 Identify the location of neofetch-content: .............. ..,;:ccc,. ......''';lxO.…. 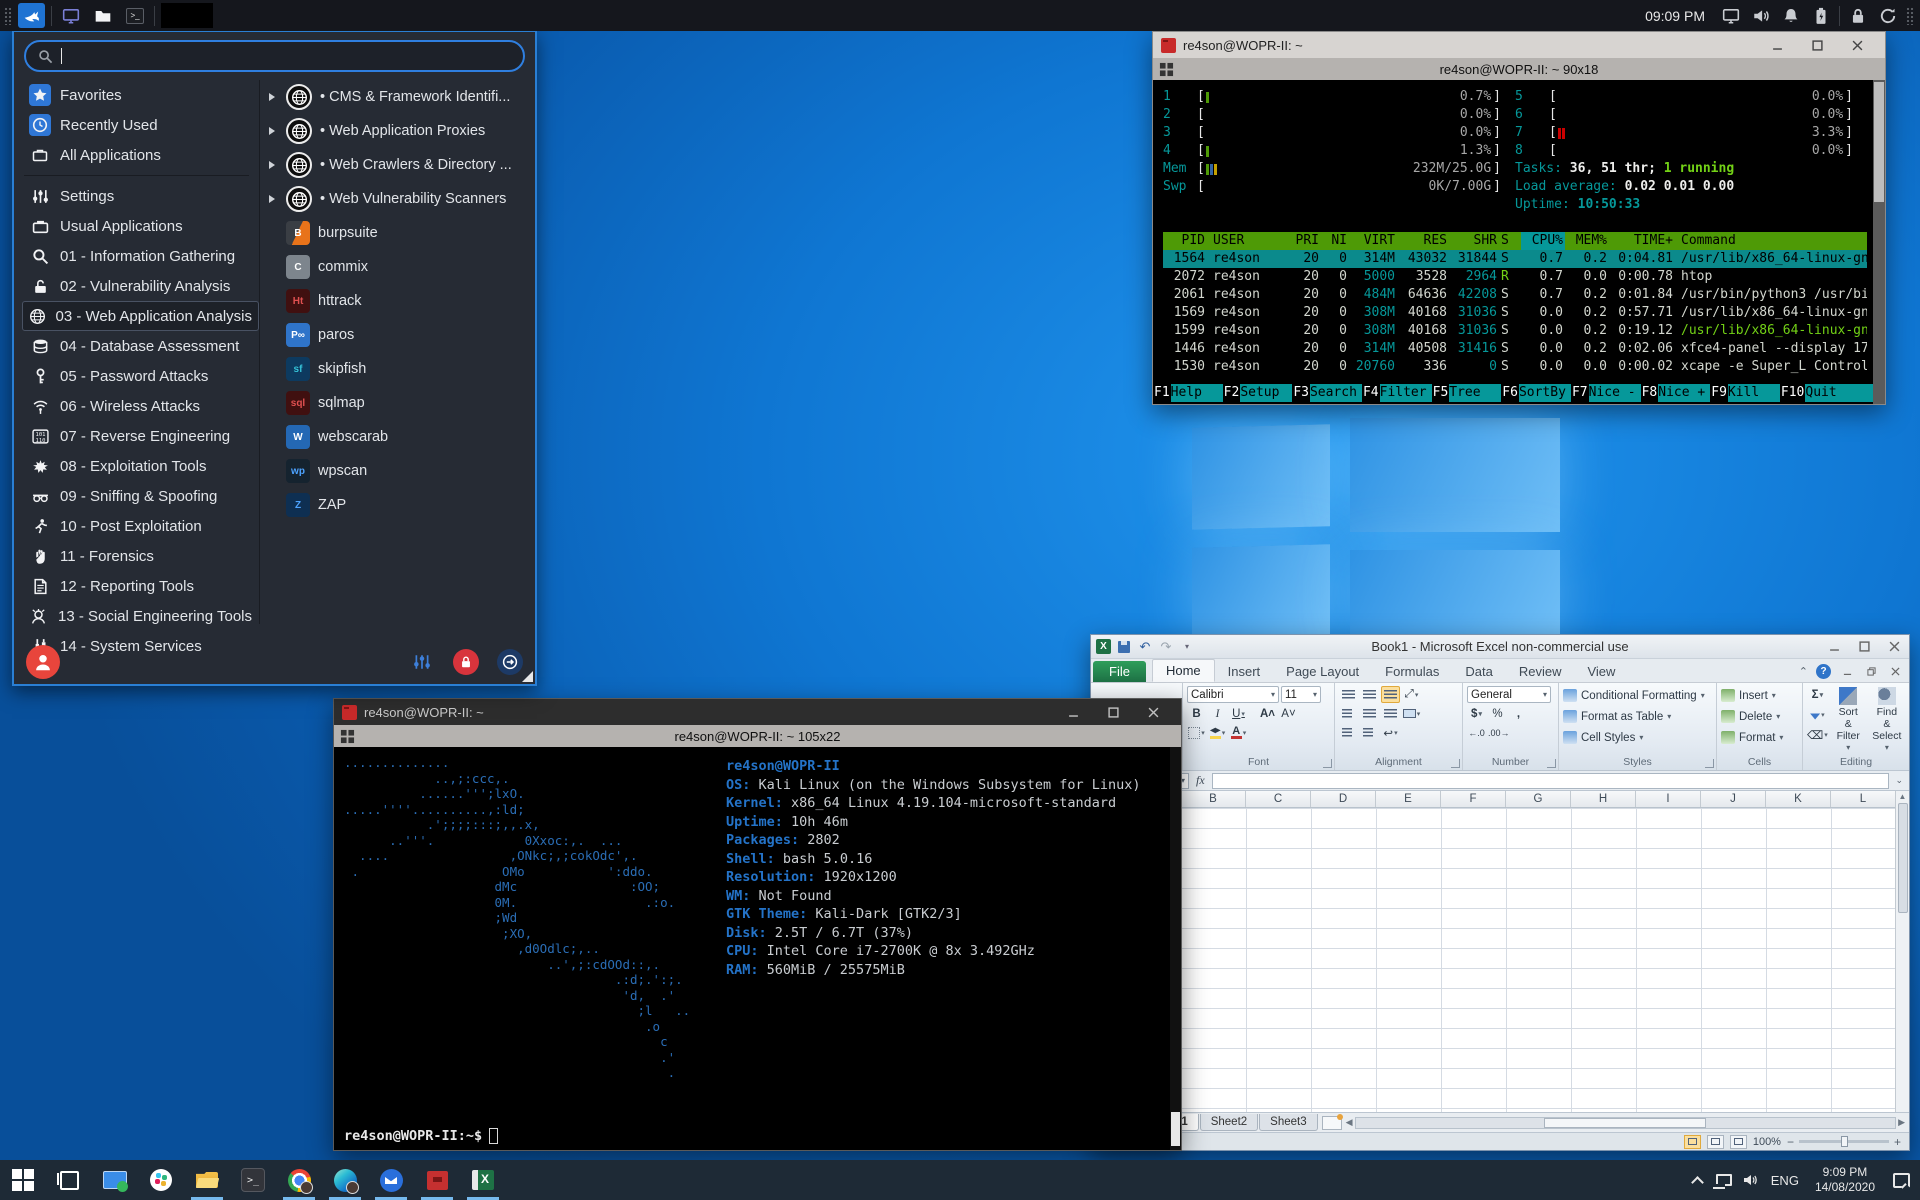
(757, 948).